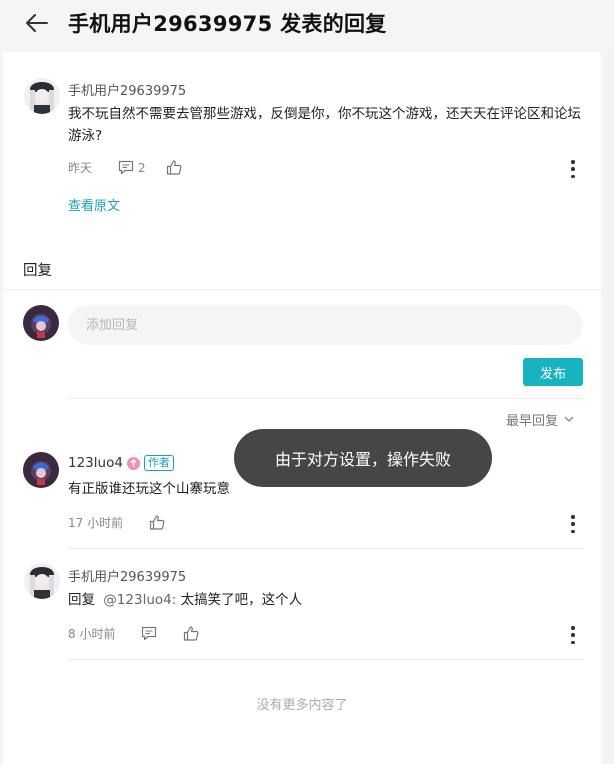 This screenshot has height=764, width=614. What do you see at coordinates (325, 325) in the screenshot?
I see `reply-input` at bounding box center [325, 325].